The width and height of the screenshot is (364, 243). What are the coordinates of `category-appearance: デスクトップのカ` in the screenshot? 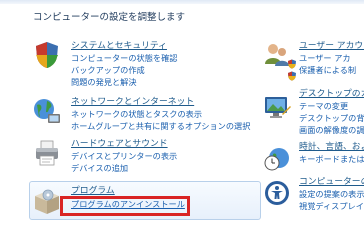 It's located at (331, 94).